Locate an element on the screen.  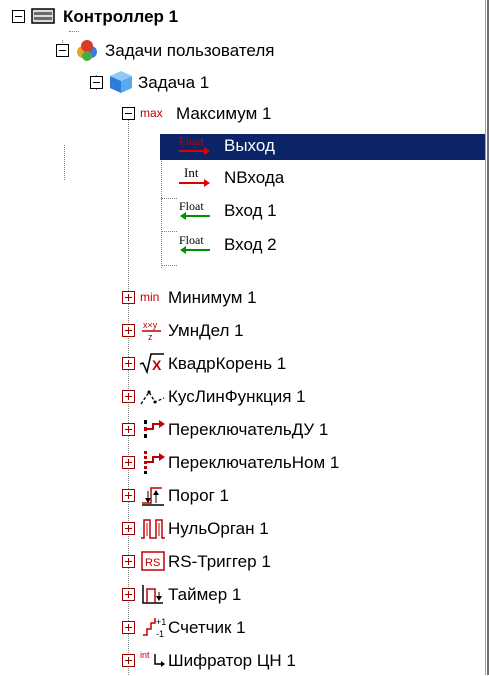
piecewise-linear-icon is located at coordinates (153, 396).